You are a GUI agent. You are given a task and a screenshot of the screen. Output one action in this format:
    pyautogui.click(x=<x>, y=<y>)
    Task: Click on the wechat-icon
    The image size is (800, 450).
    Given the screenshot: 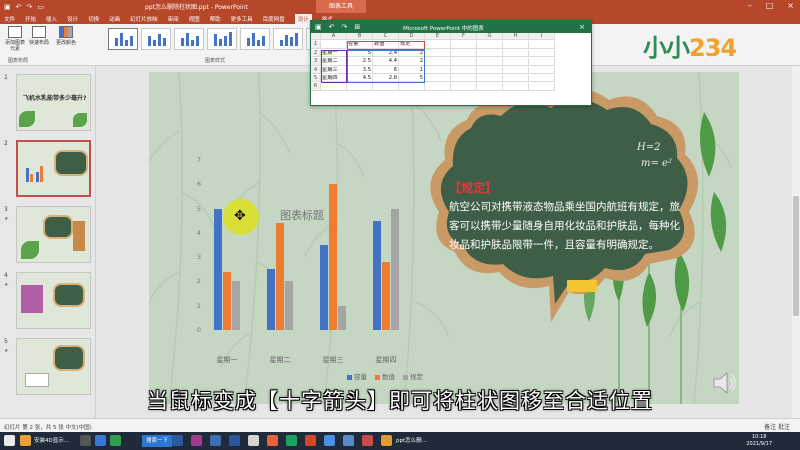 What is the action you would take?
    pyautogui.click(x=291, y=440)
    